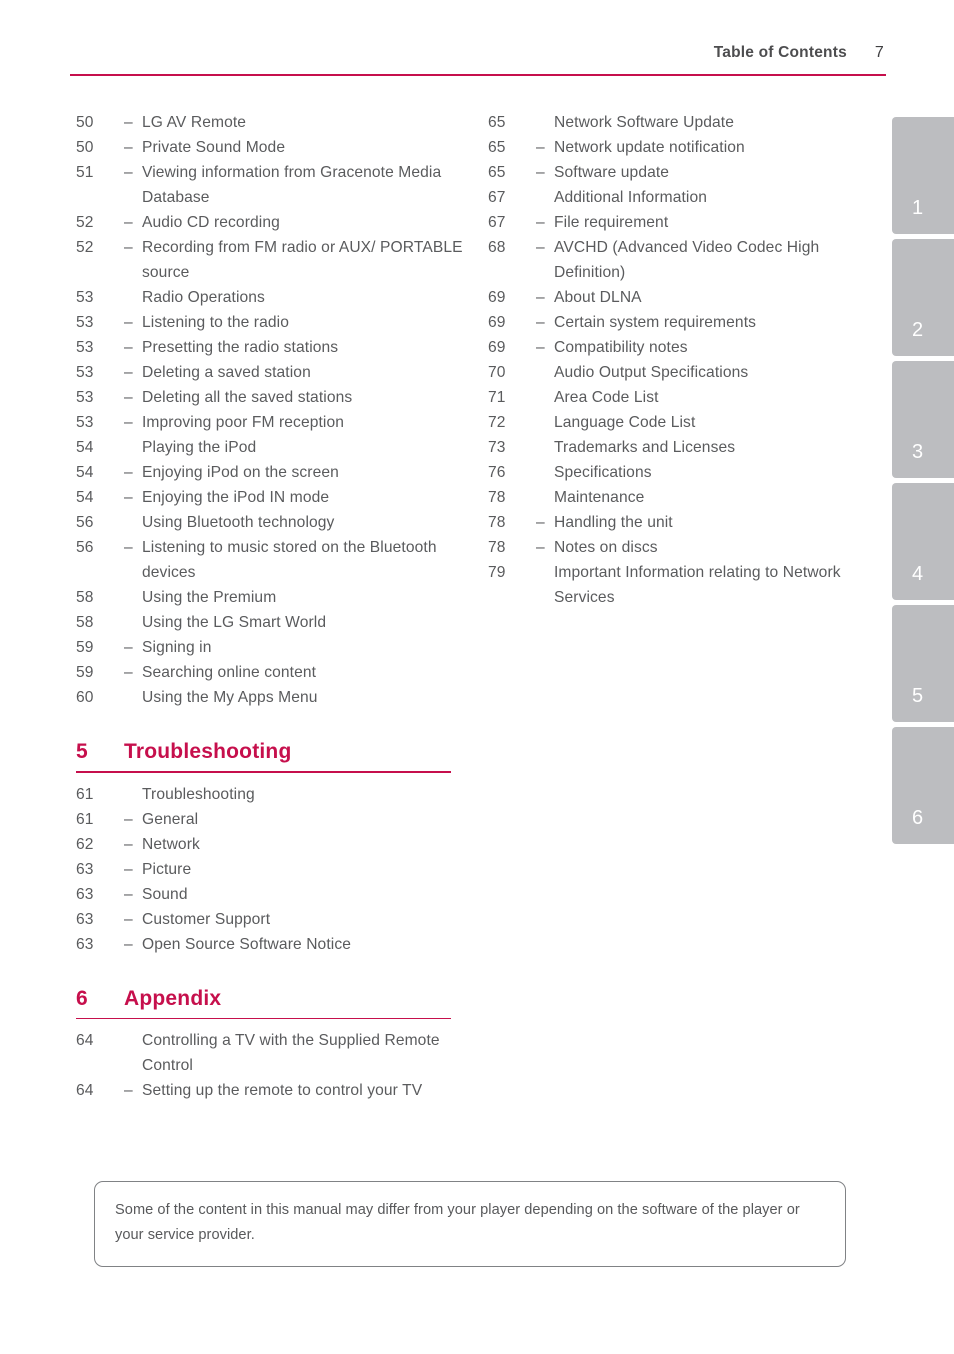  Describe the element at coordinates (683, 147) in the screenshot. I see `toc-entry: 65 – Network update notification` at that location.